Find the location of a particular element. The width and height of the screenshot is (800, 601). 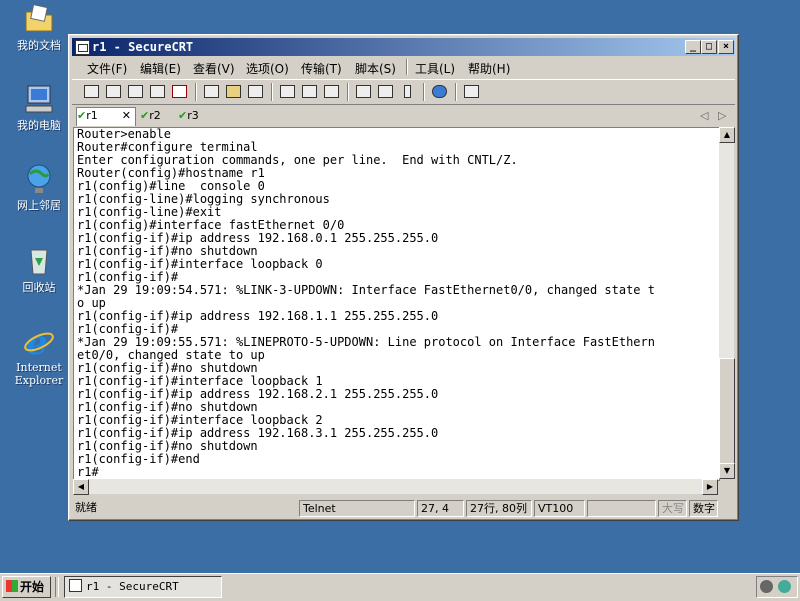

desktop-icon-label: 我的文档 is located at coordinates (39, 45).